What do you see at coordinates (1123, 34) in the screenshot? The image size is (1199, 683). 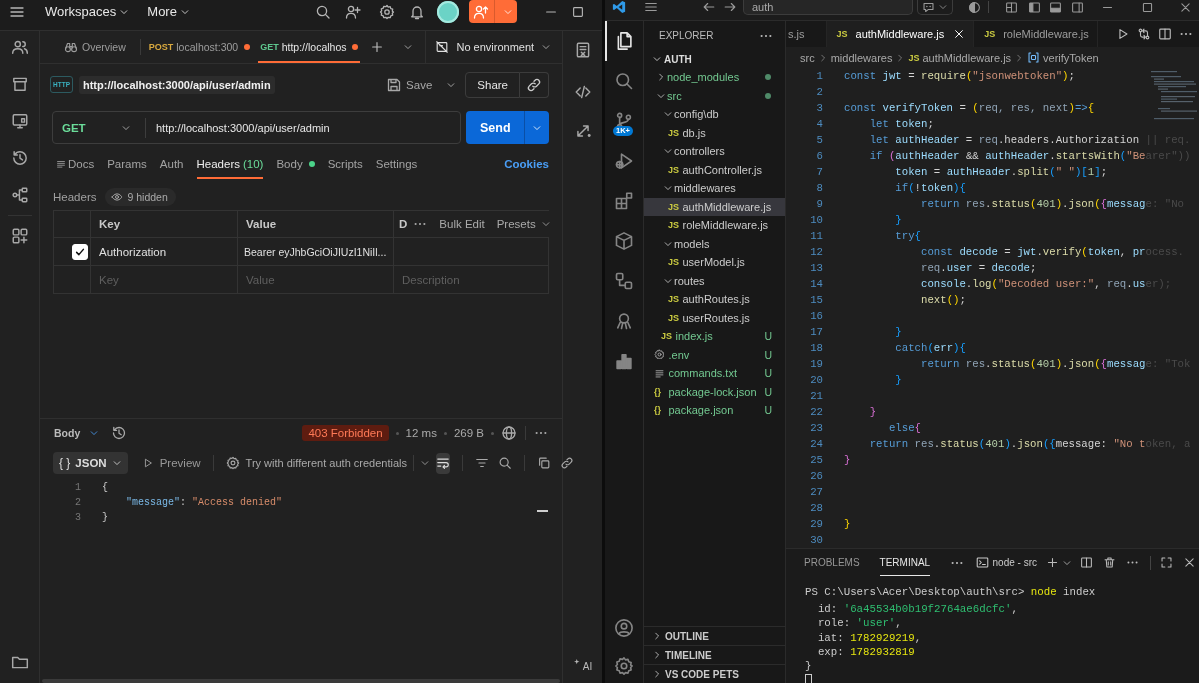 I see `run-icon` at bounding box center [1123, 34].